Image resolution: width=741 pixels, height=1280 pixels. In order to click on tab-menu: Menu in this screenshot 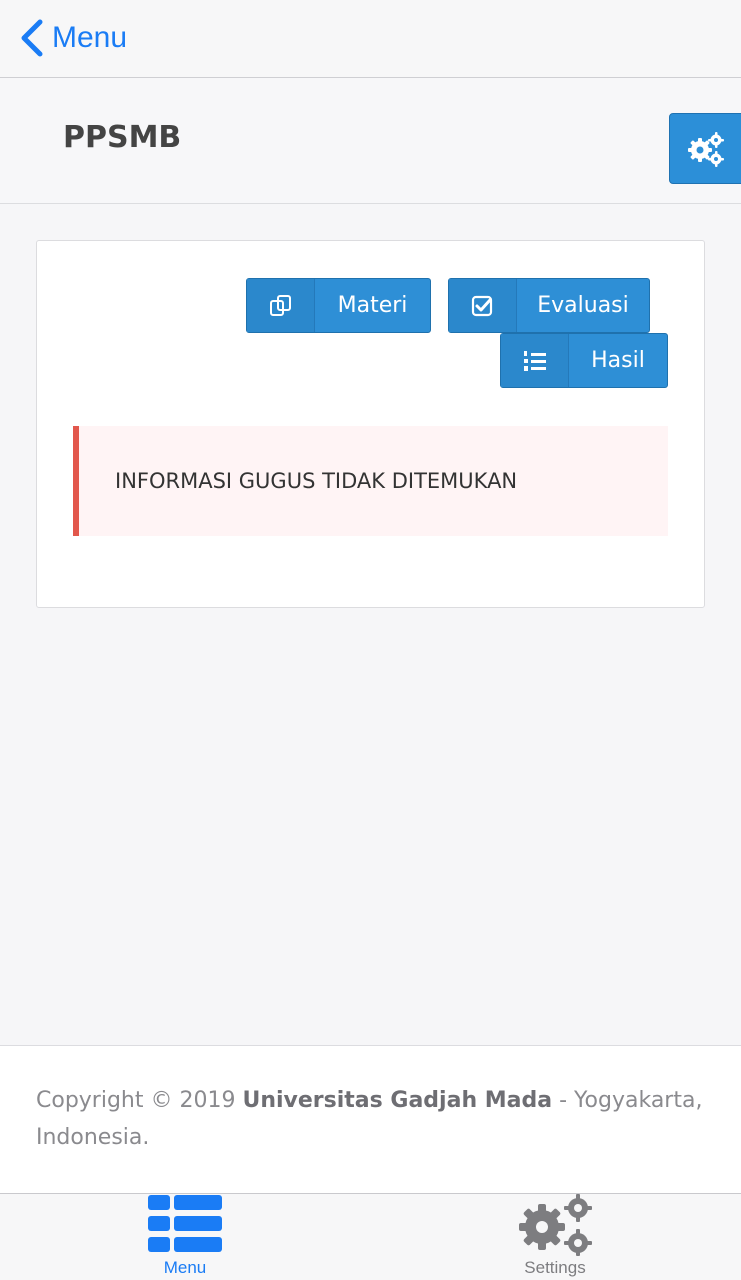, I will do `click(185, 1237)`.